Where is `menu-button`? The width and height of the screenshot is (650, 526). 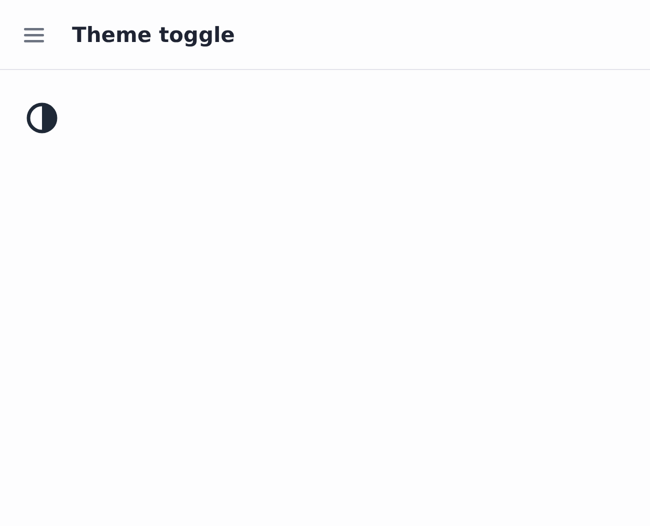 menu-button is located at coordinates (34, 34).